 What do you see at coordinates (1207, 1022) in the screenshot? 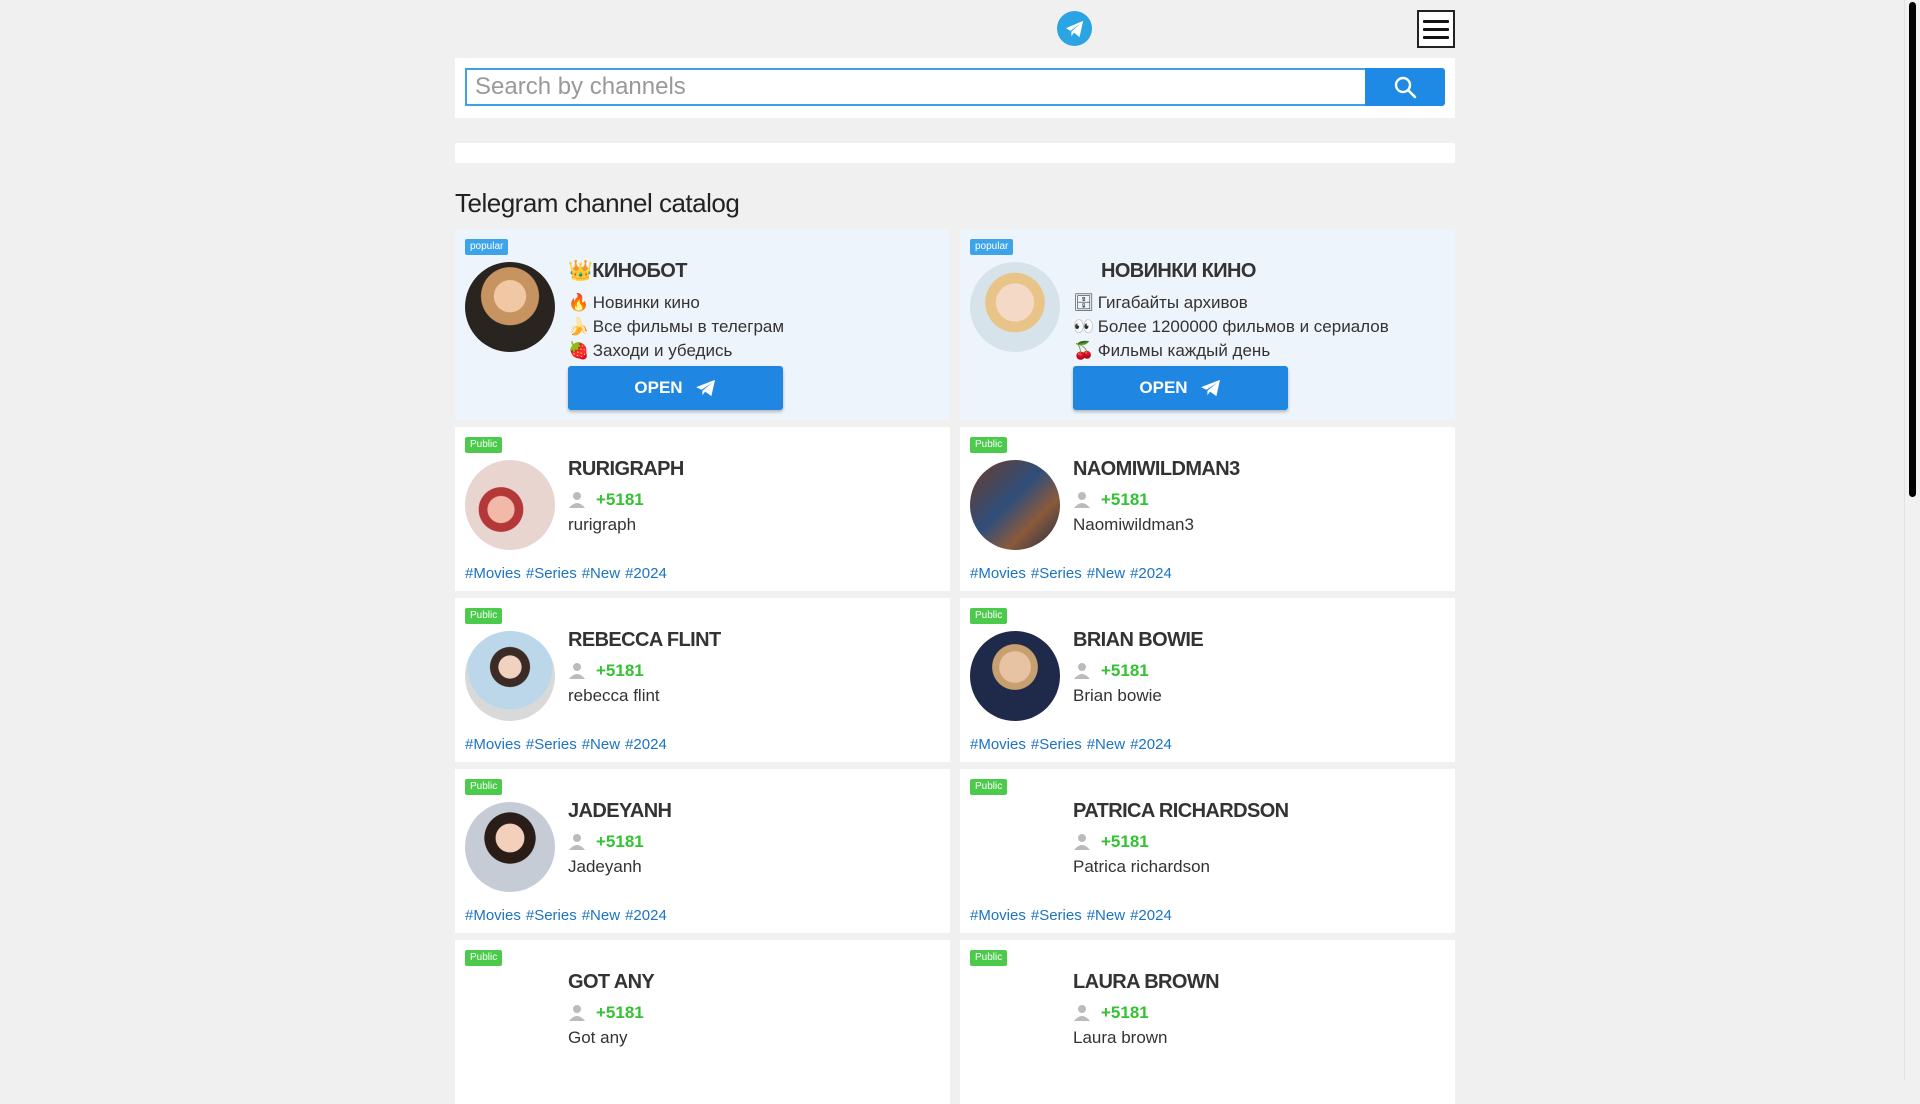
I see `channel-card: Public LAURA BROWN +5181 Laura brown` at bounding box center [1207, 1022].